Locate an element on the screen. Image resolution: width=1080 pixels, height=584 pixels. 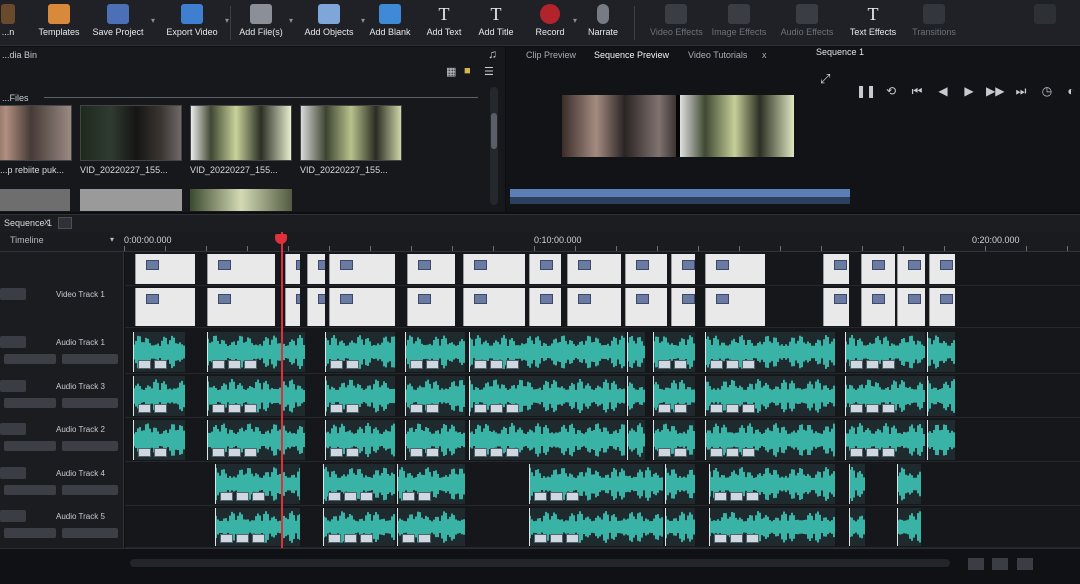
save-project-button: Save Project ▾ is located at coordinates (122, 23).